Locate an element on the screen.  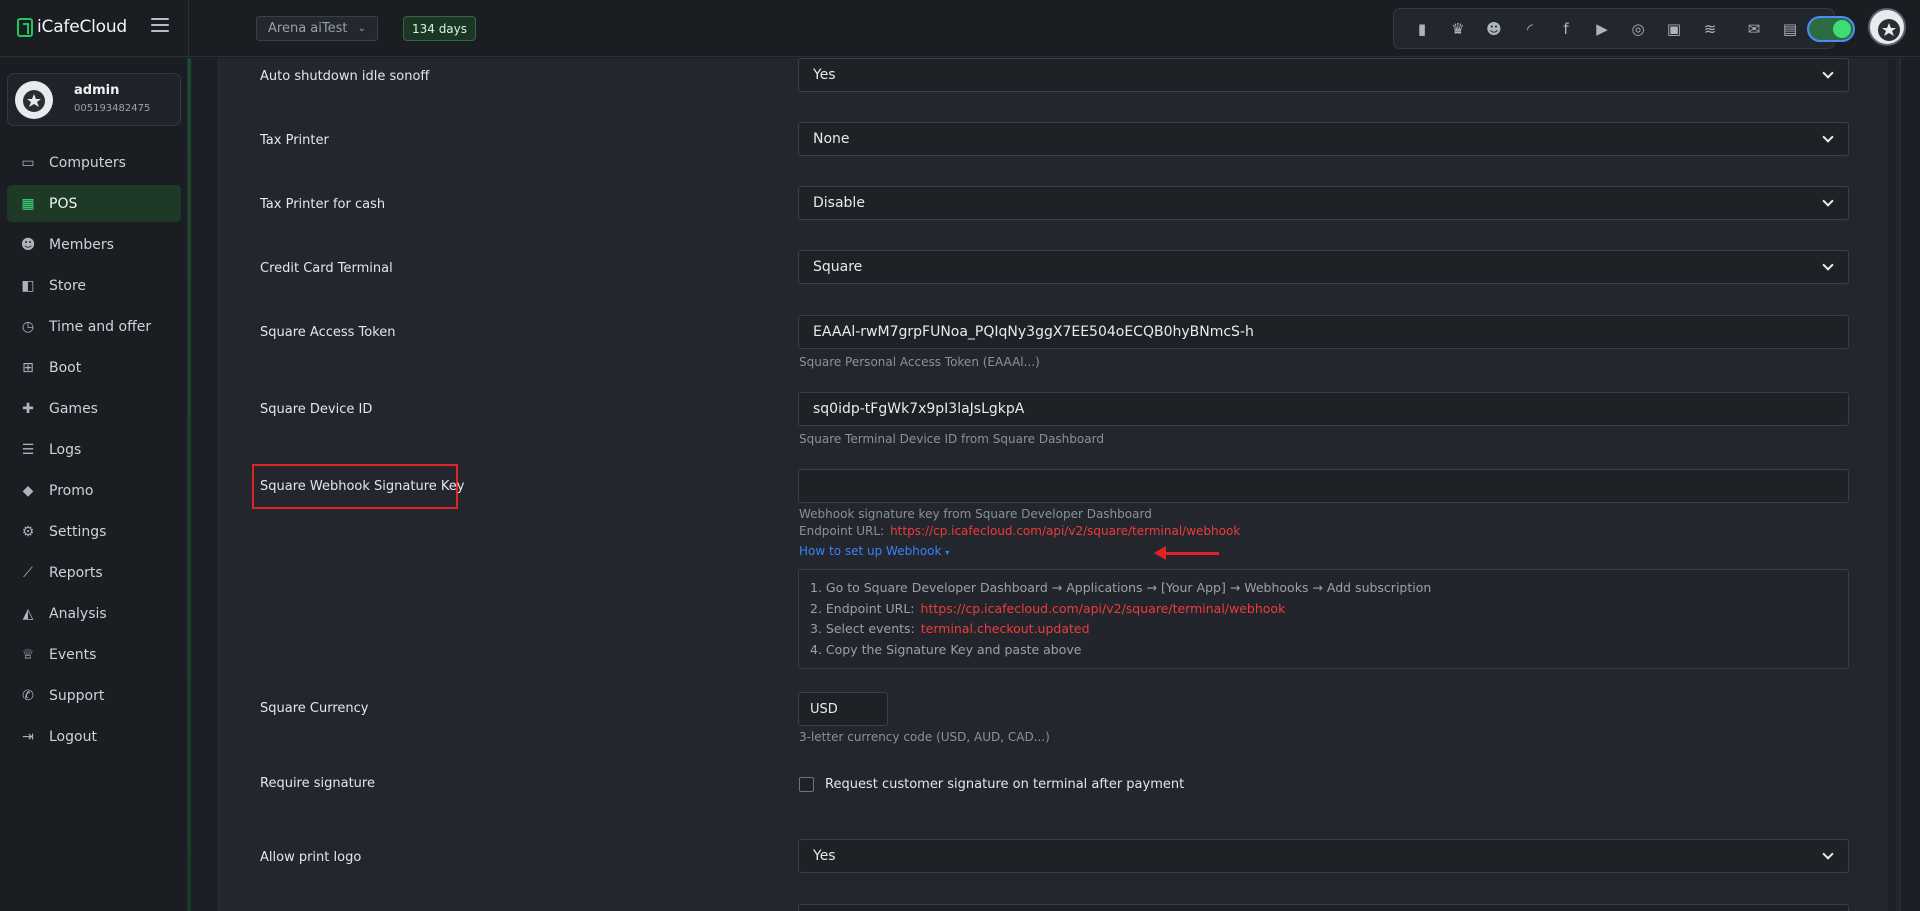
cash-register-icon: ▦ is located at coordinates (28, 203).